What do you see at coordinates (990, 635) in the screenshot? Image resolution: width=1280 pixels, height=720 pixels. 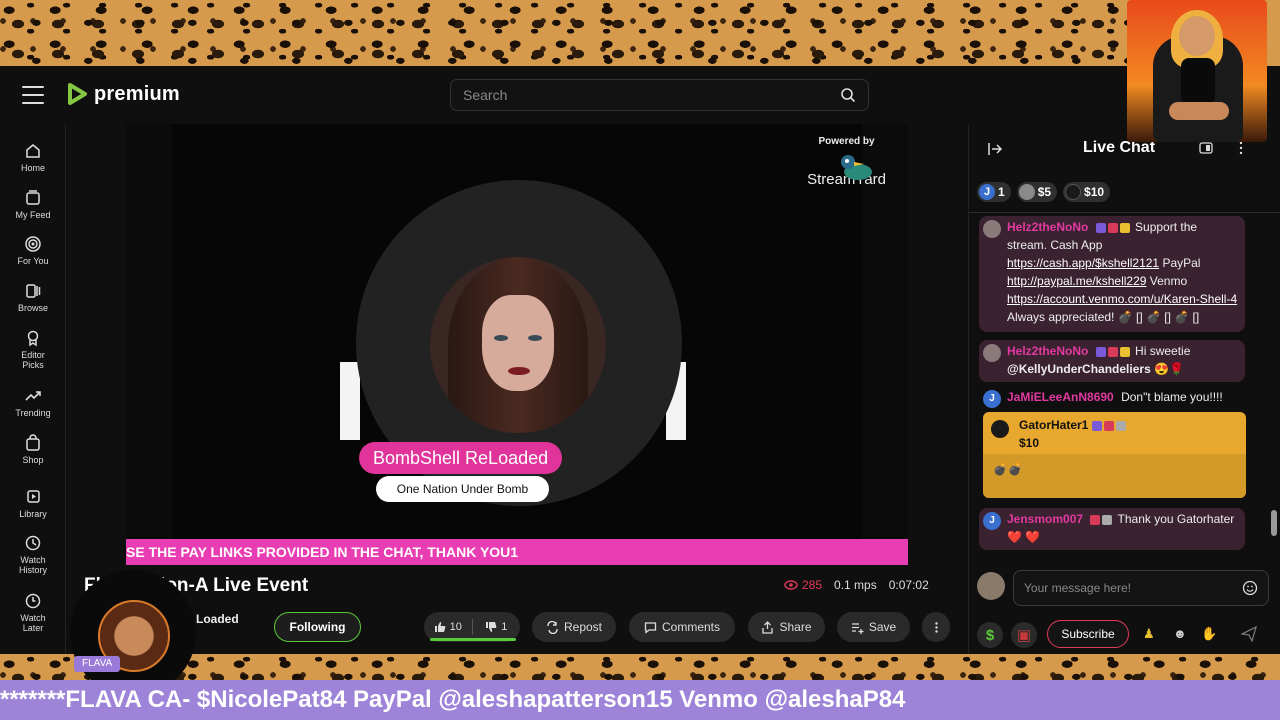 I see `tip-dollar-icon: $` at bounding box center [990, 635].